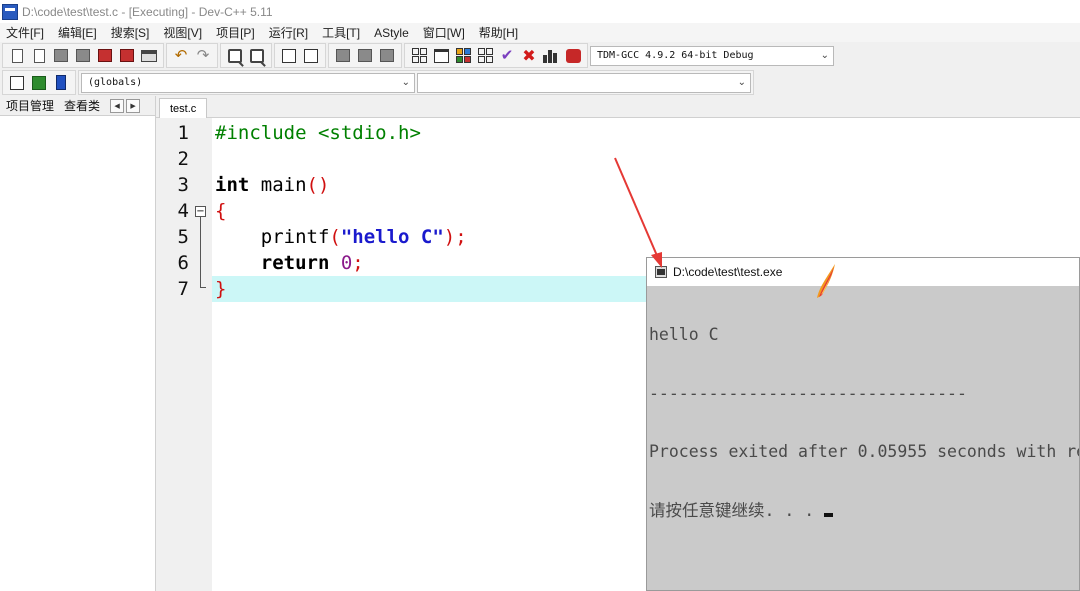 Image resolution: width=1080 pixels, height=591 pixels. What do you see at coordinates (39, 56) in the screenshot?
I see `open-file-button` at bounding box center [39, 56].